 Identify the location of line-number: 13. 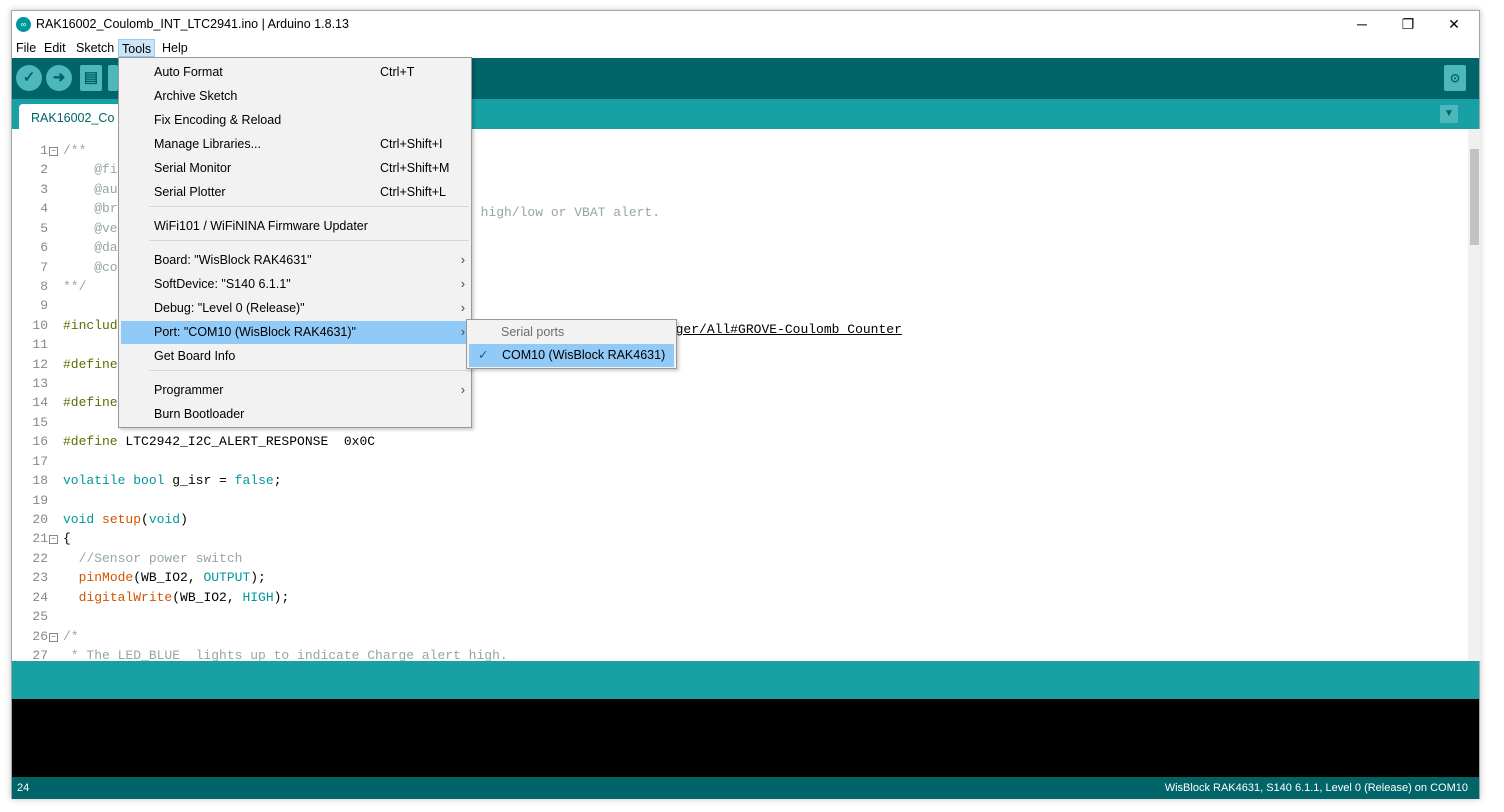
(40, 384).